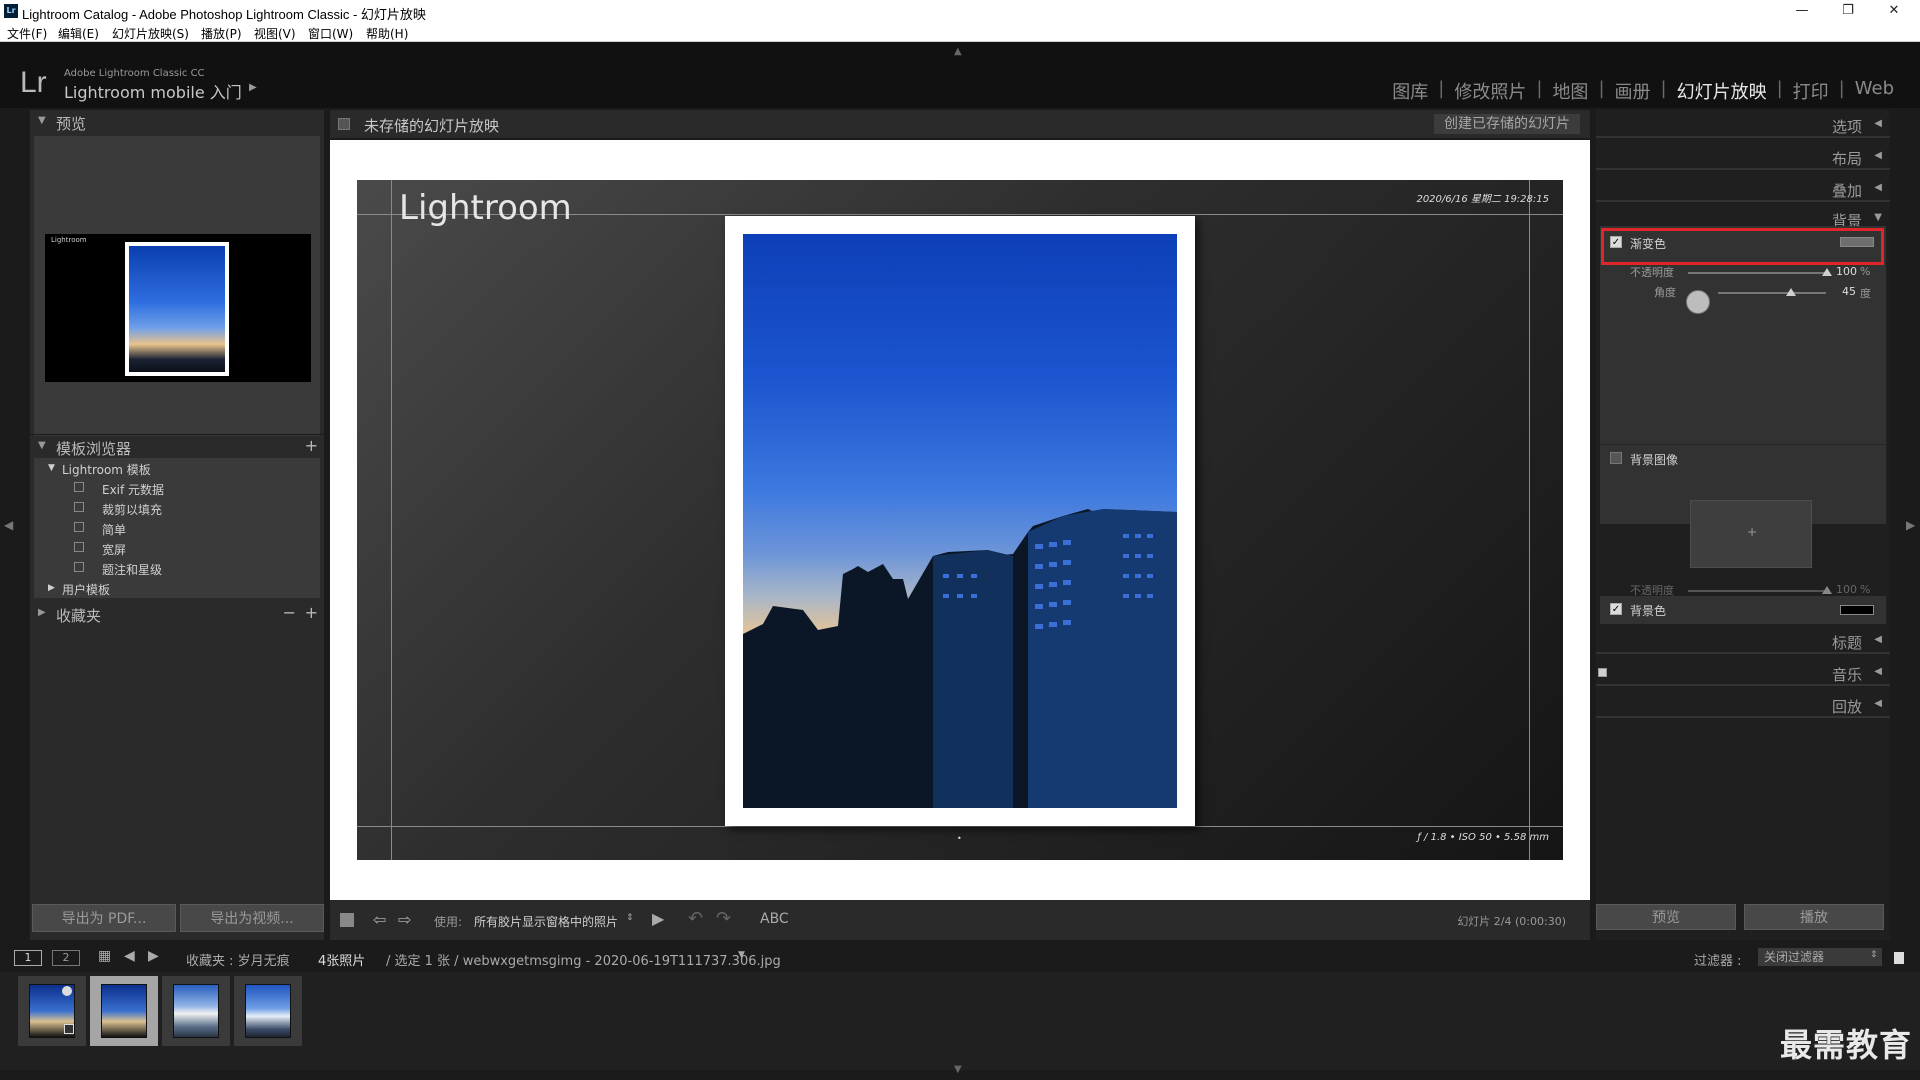 The width and height of the screenshot is (1920, 1080). Describe the element at coordinates (1820, 957) in the screenshot. I see `filter-dropdown: 关闭过滤器` at that location.